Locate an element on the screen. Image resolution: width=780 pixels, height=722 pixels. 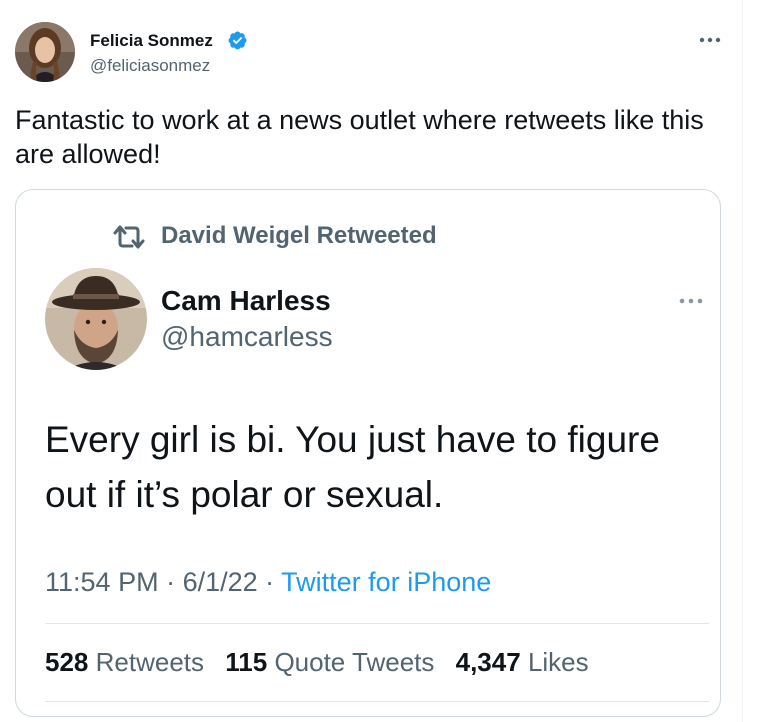
likes-count: 4,347 is located at coordinates (488, 662).